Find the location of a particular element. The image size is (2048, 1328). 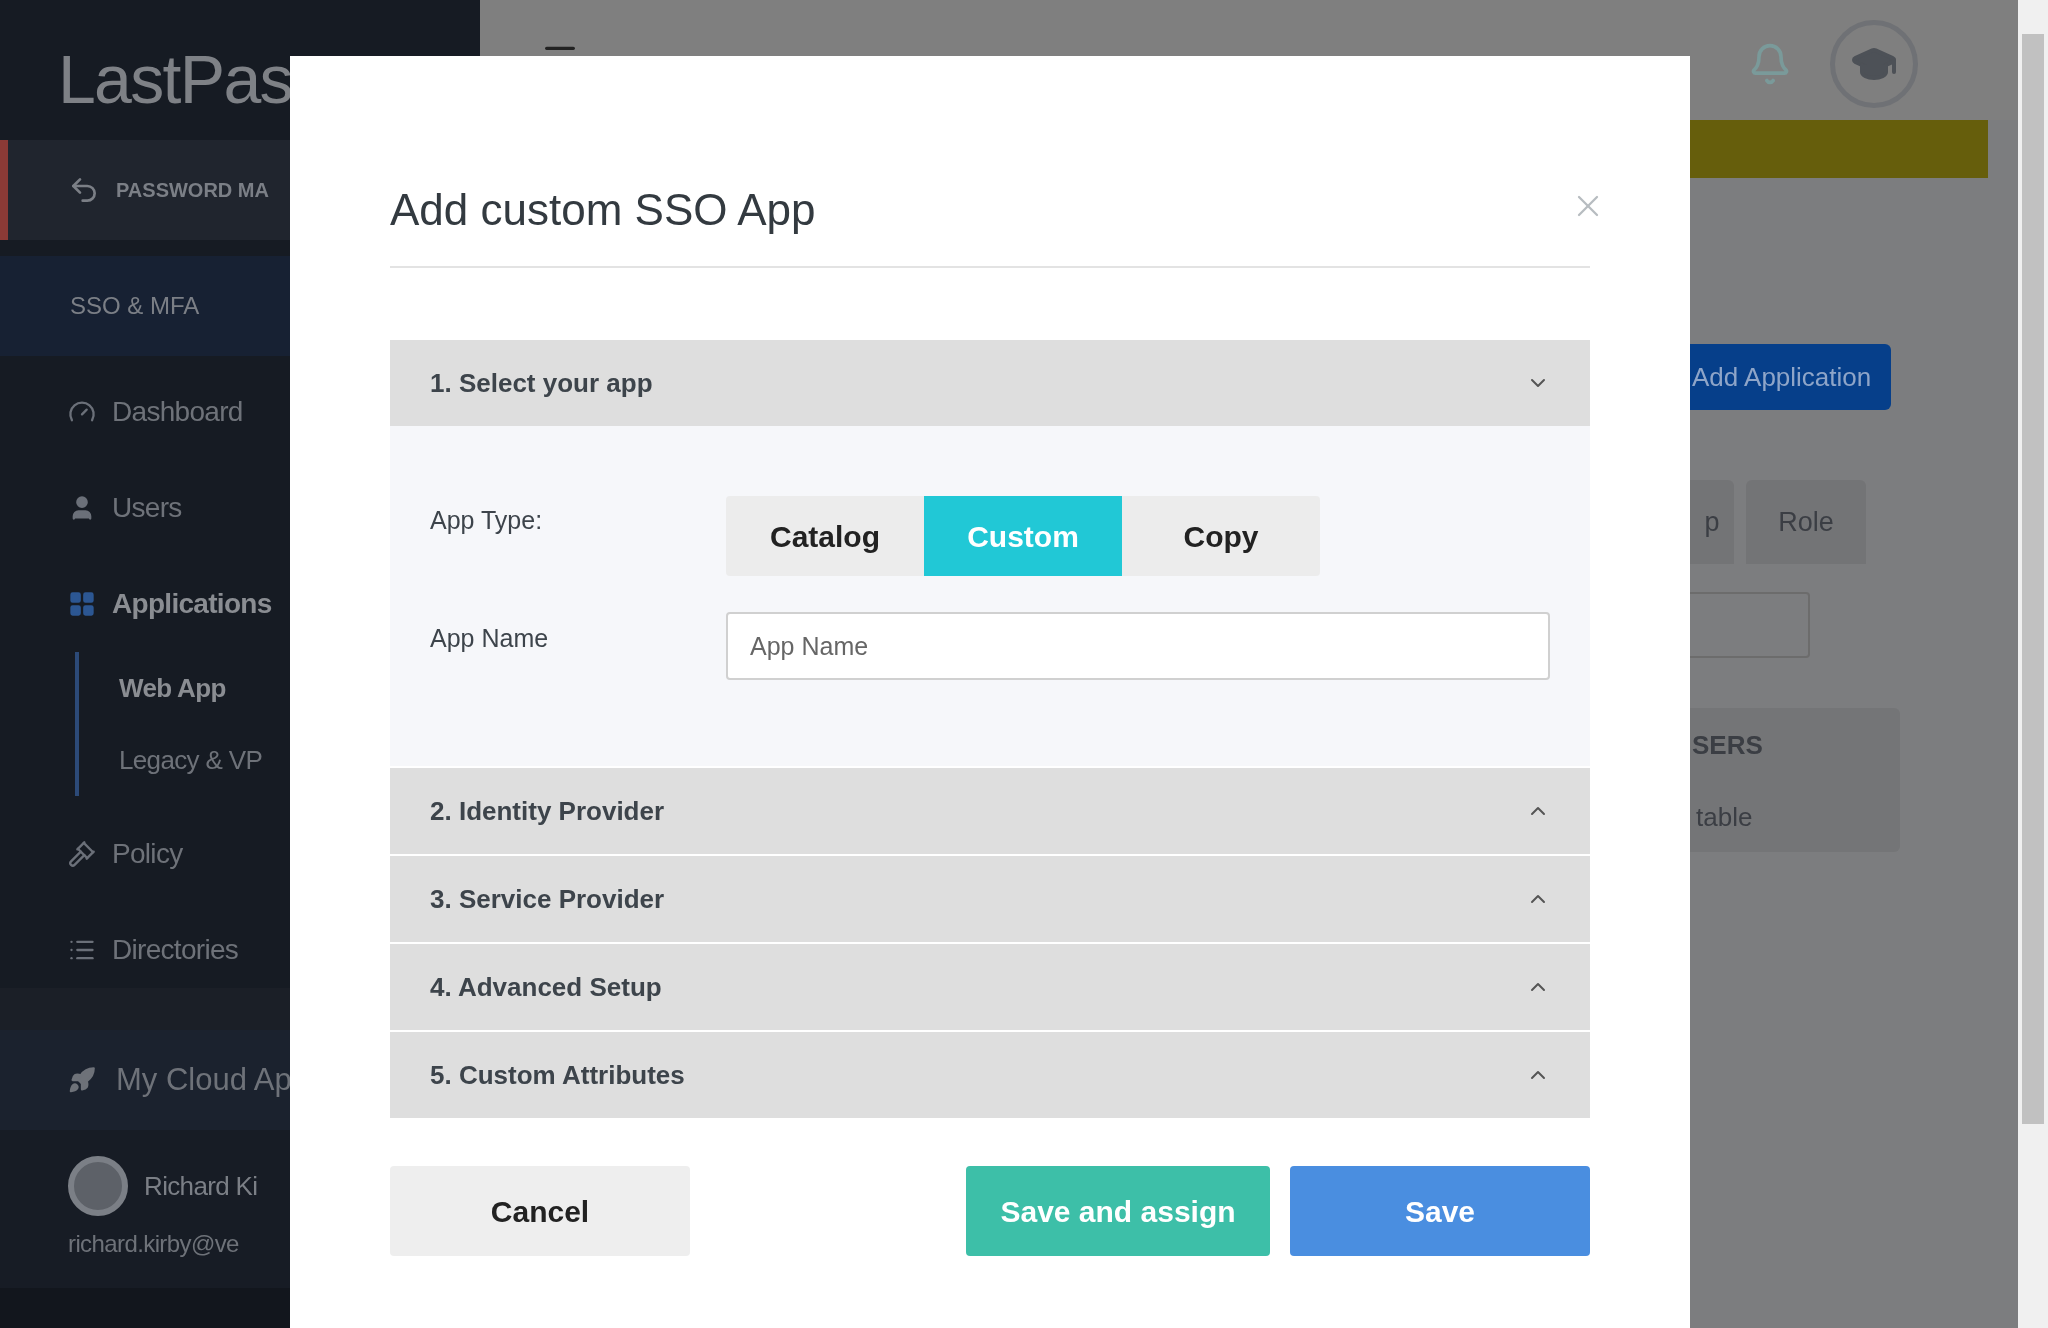

logo: LastPas is located at coordinates (175, 79).